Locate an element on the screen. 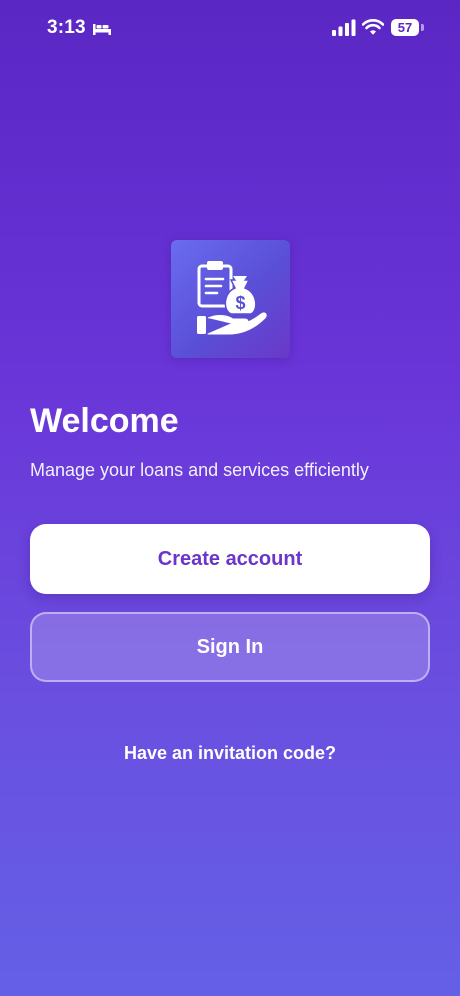 This screenshot has height=996, width=460. create-account-button: Create account is located at coordinates (230, 559).